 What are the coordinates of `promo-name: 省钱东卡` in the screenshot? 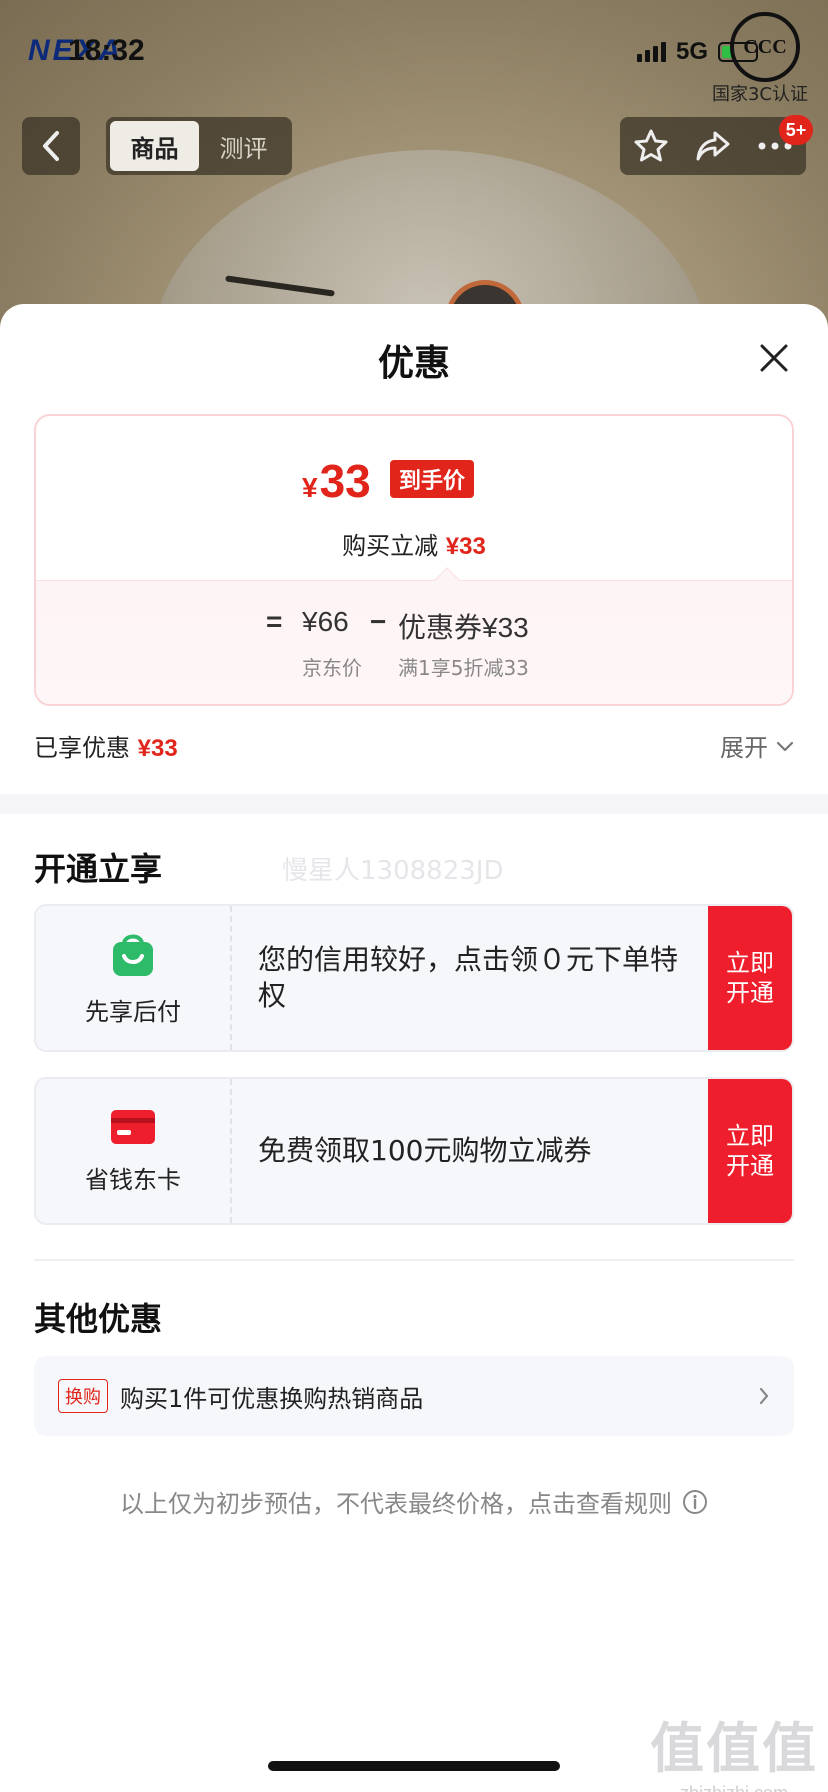 It's located at (133, 1179).